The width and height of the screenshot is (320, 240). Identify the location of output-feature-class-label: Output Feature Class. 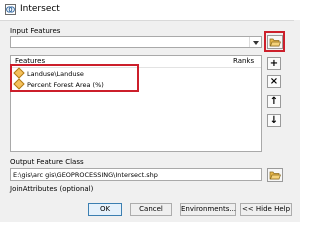
(47, 162).